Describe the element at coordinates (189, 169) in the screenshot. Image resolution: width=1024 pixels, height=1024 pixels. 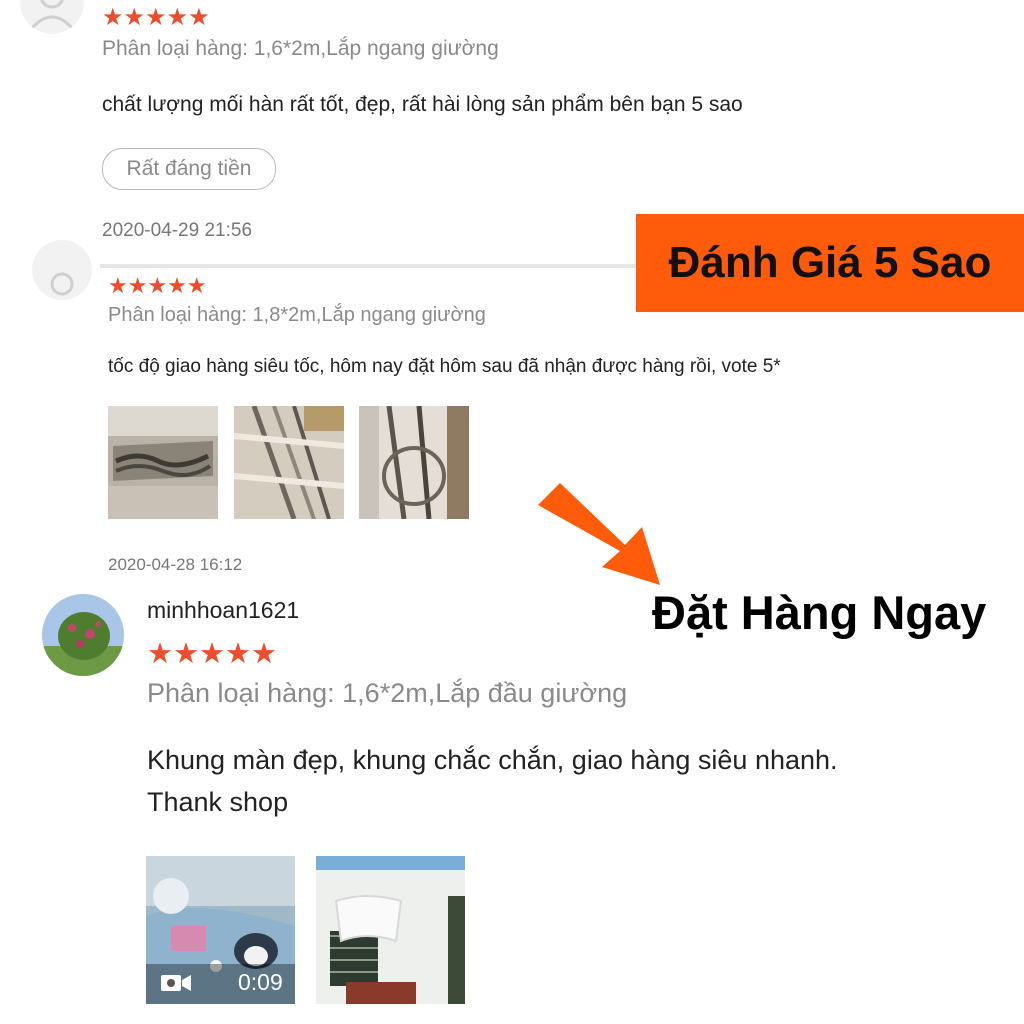
I see `review-tag: Rất đáng tiền` at that location.